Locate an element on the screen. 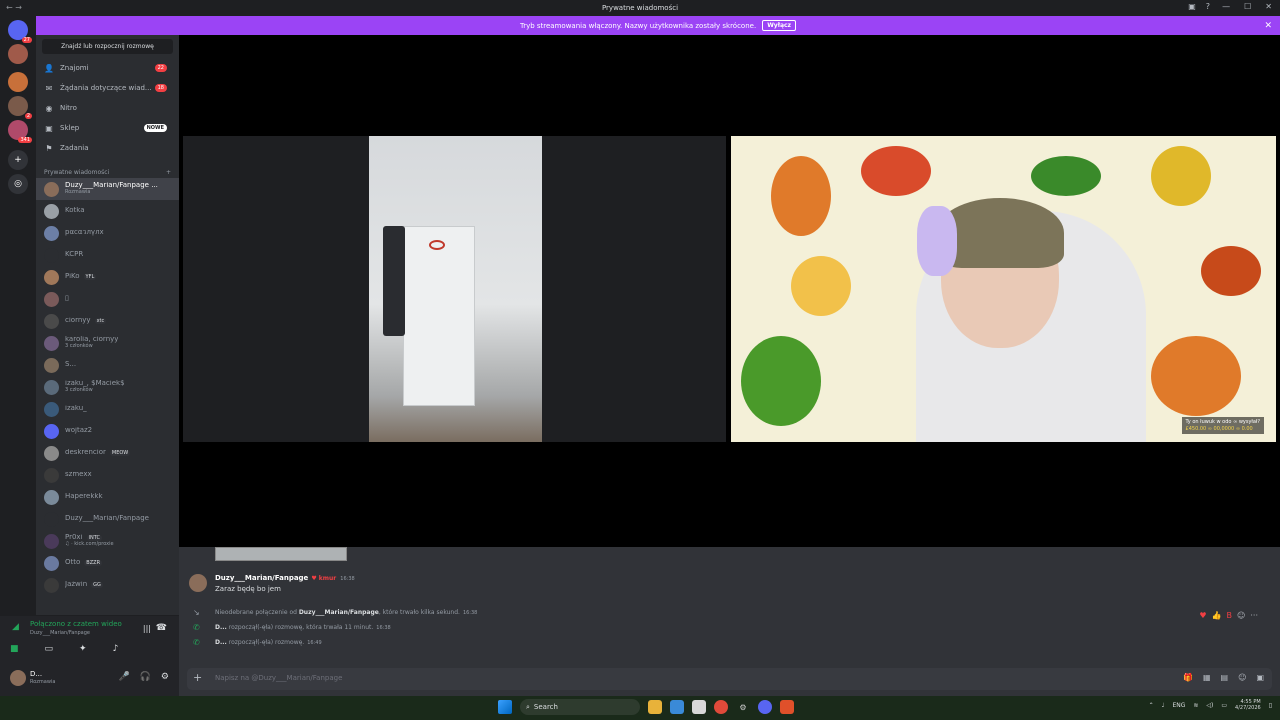  reaction-4: ··· is located at coordinates (1254, 615).